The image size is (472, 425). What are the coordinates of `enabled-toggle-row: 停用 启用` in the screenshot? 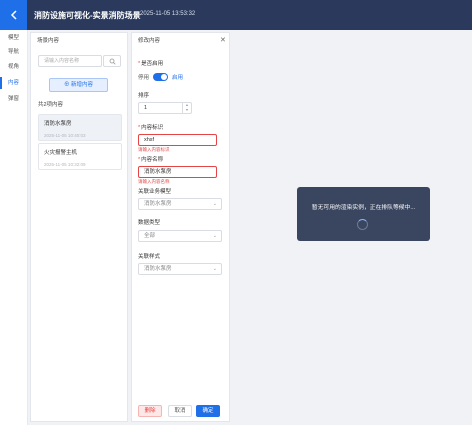 It's located at (160, 77).